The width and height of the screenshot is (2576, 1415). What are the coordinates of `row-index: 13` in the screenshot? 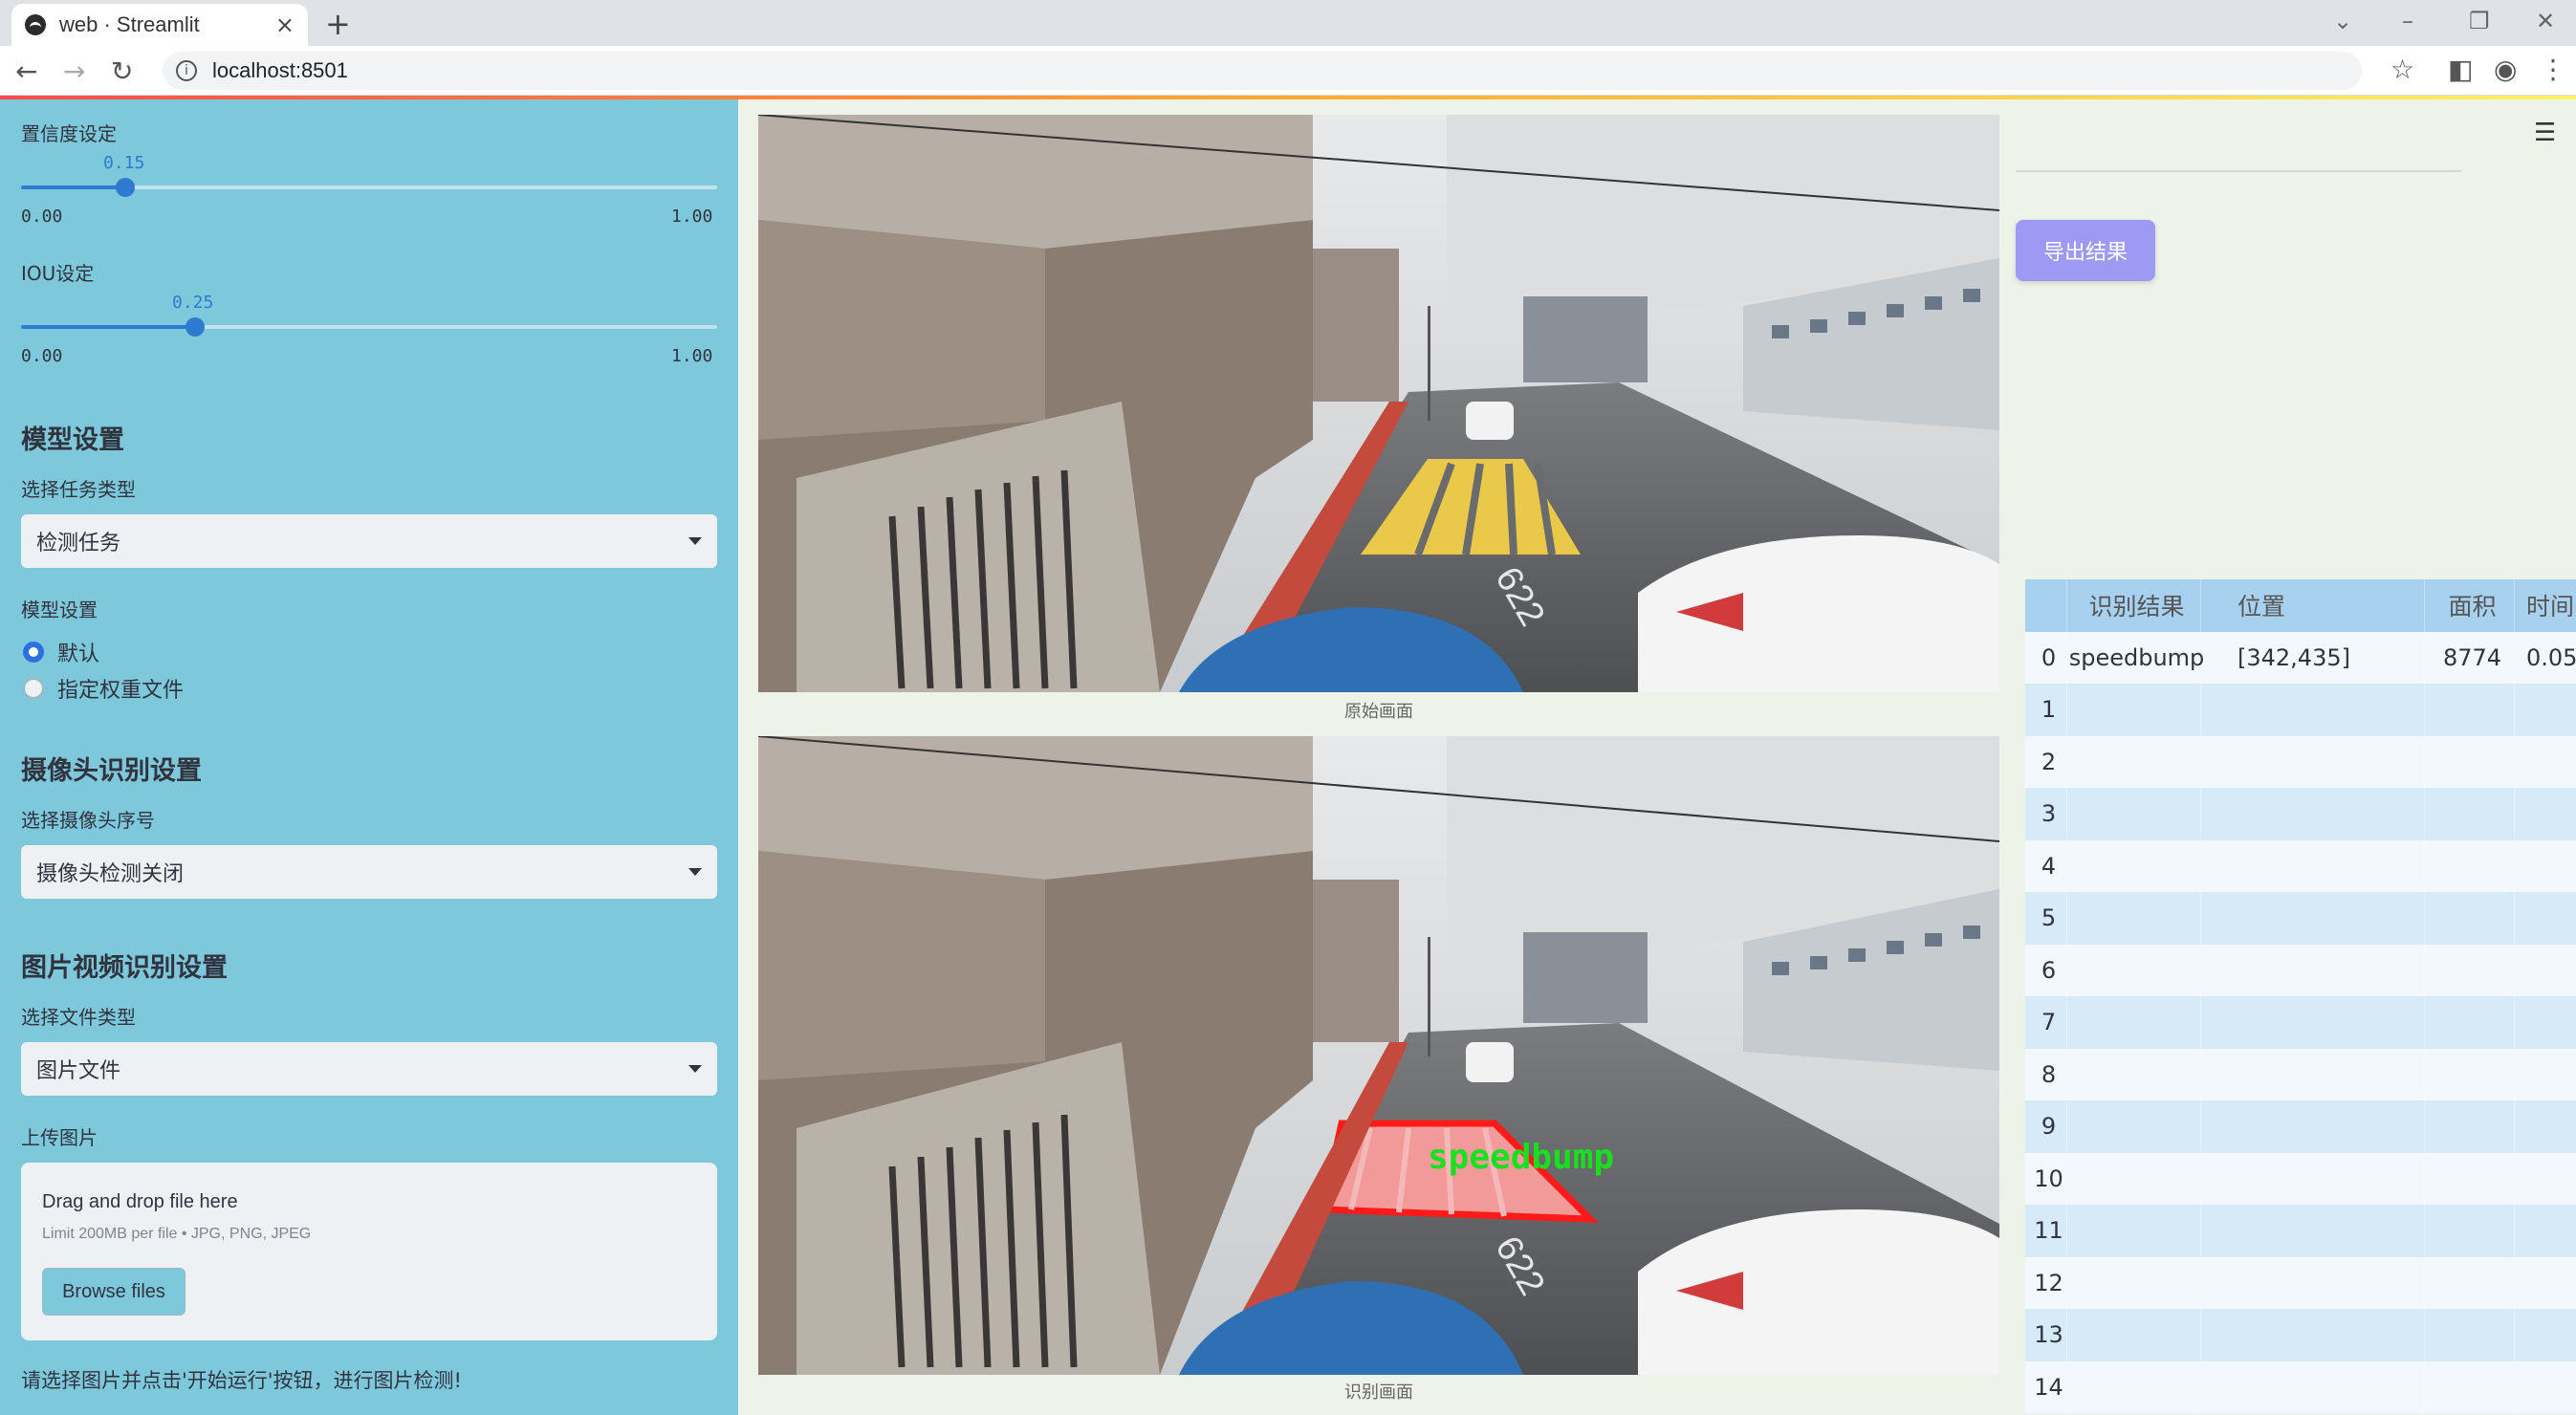 It's located at (2046, 1335).